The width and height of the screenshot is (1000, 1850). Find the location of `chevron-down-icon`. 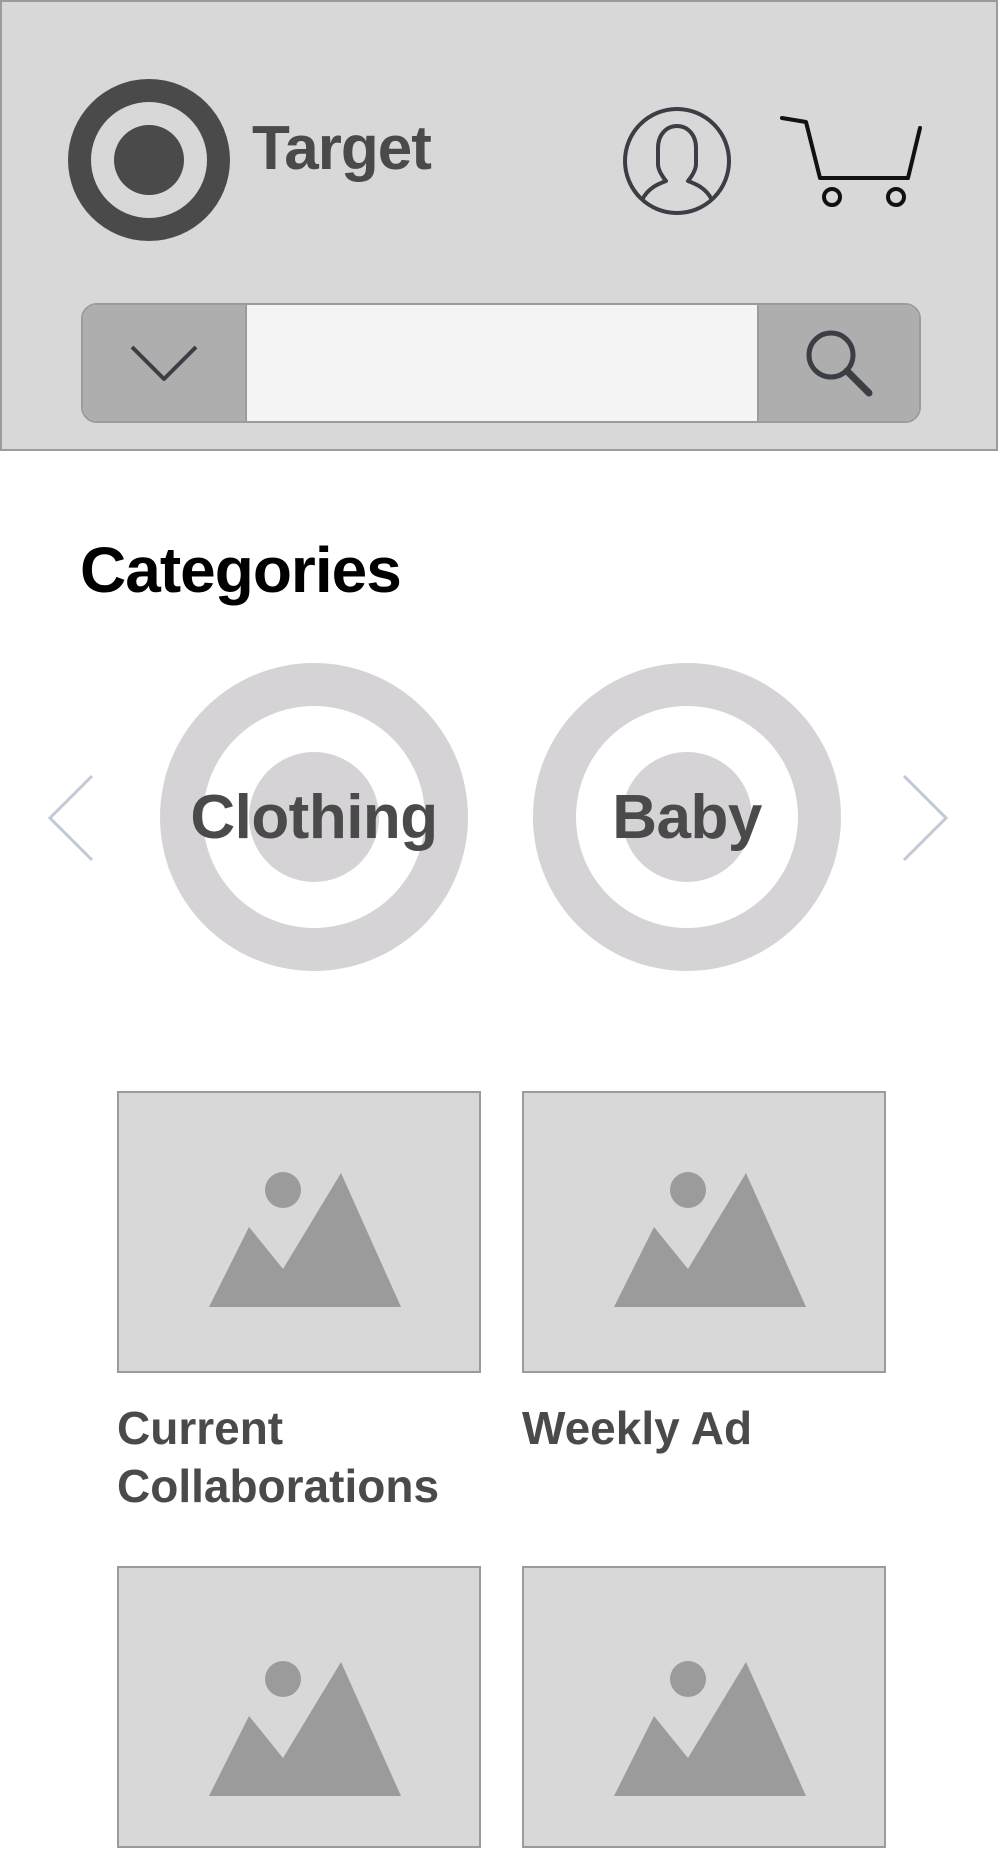

chevron-down-icon is located at coordinates (164, 363).